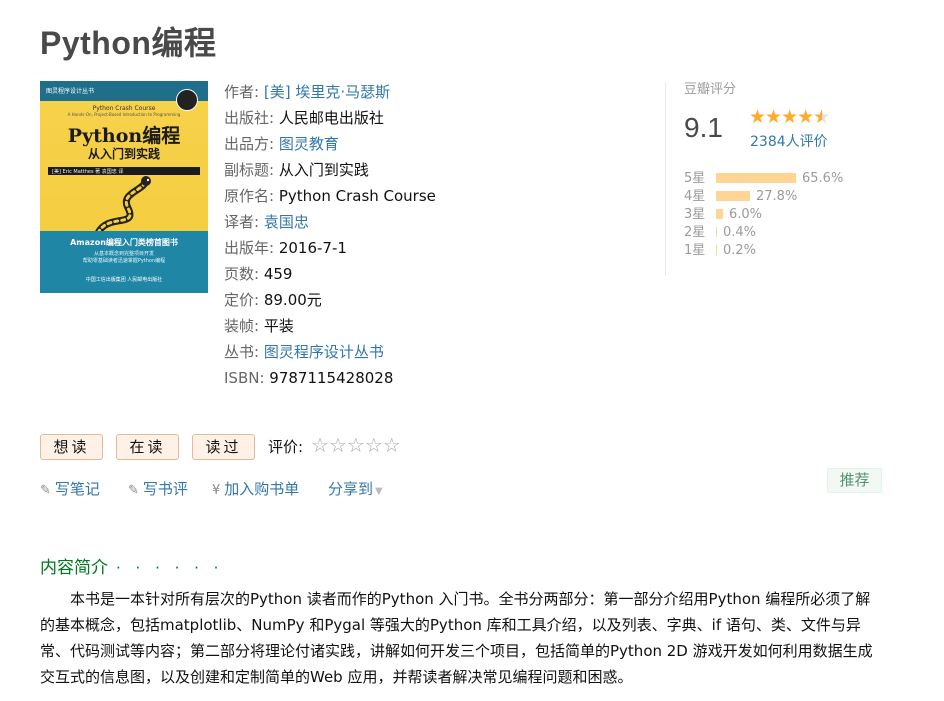  Describe the element at coordinates (74, 568) in the screenshot. I see `intro-heading-label: 内容简介` at that location.